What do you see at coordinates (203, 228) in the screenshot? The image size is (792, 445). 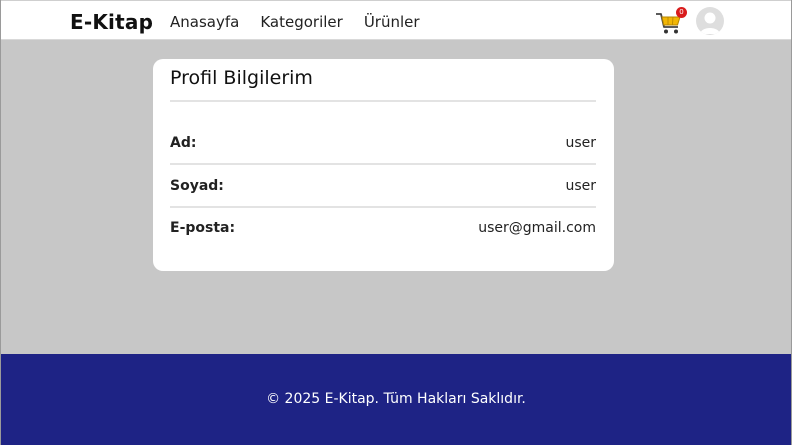 I see `info-label: E-posta:` at bounding box center [203, 228].